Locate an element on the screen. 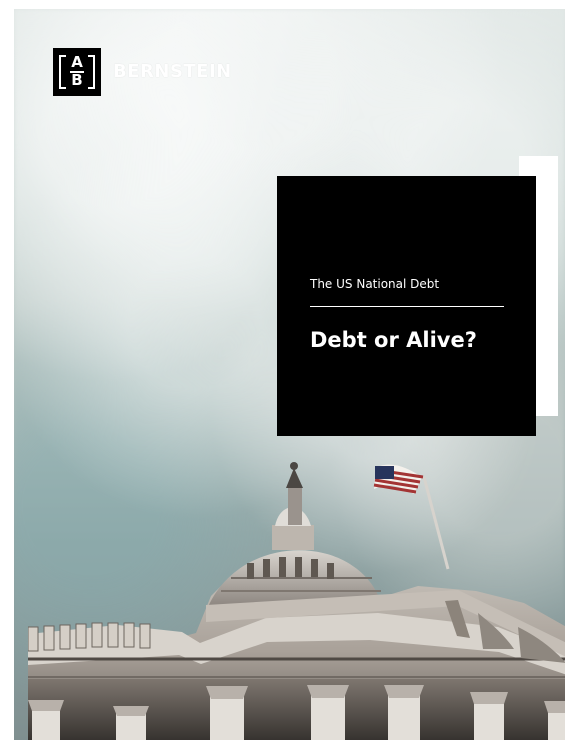  ab-logo-icon: A B is located at coordinates (77, 72).